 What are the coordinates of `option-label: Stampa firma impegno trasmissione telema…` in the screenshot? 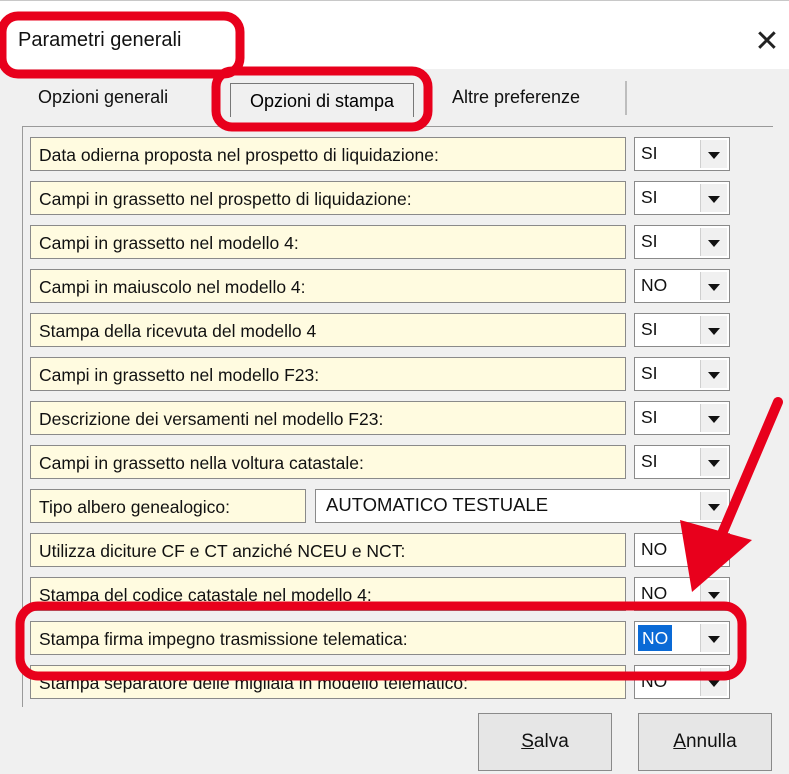 It's located at (328, 638).